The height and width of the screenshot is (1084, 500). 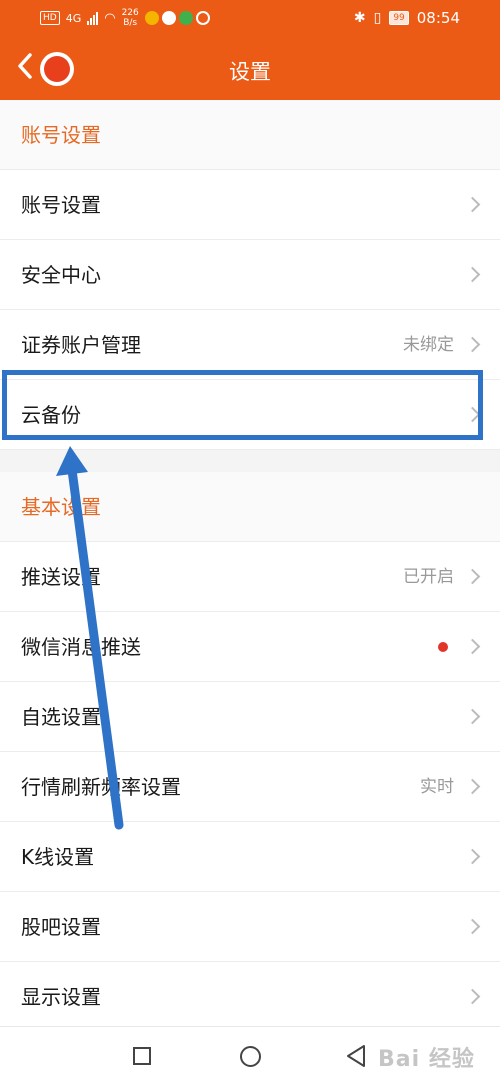 What do you see at coordinates (51, 415) in the screenshot?
I see `list-item-label: 云备份` at bounding box center [51, 415].